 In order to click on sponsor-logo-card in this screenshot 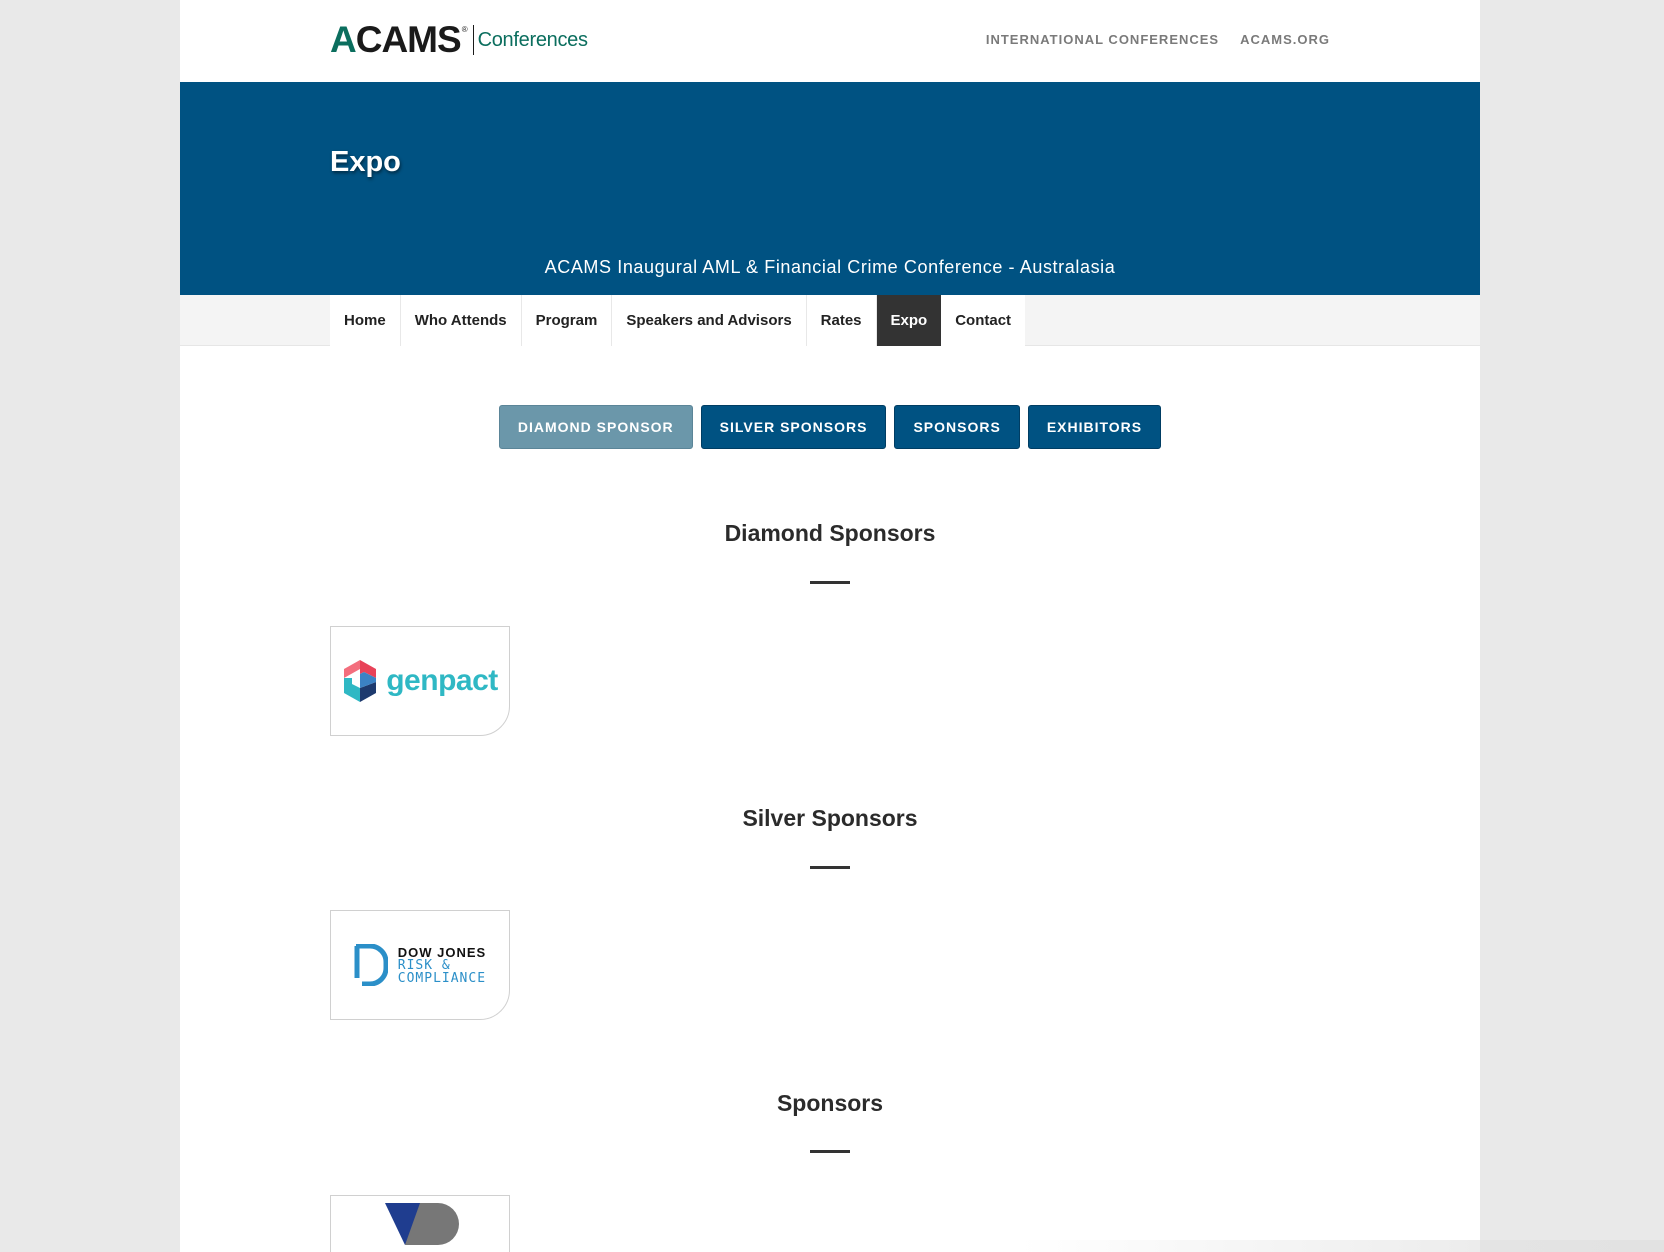, I will do `click(420, 1223)`.